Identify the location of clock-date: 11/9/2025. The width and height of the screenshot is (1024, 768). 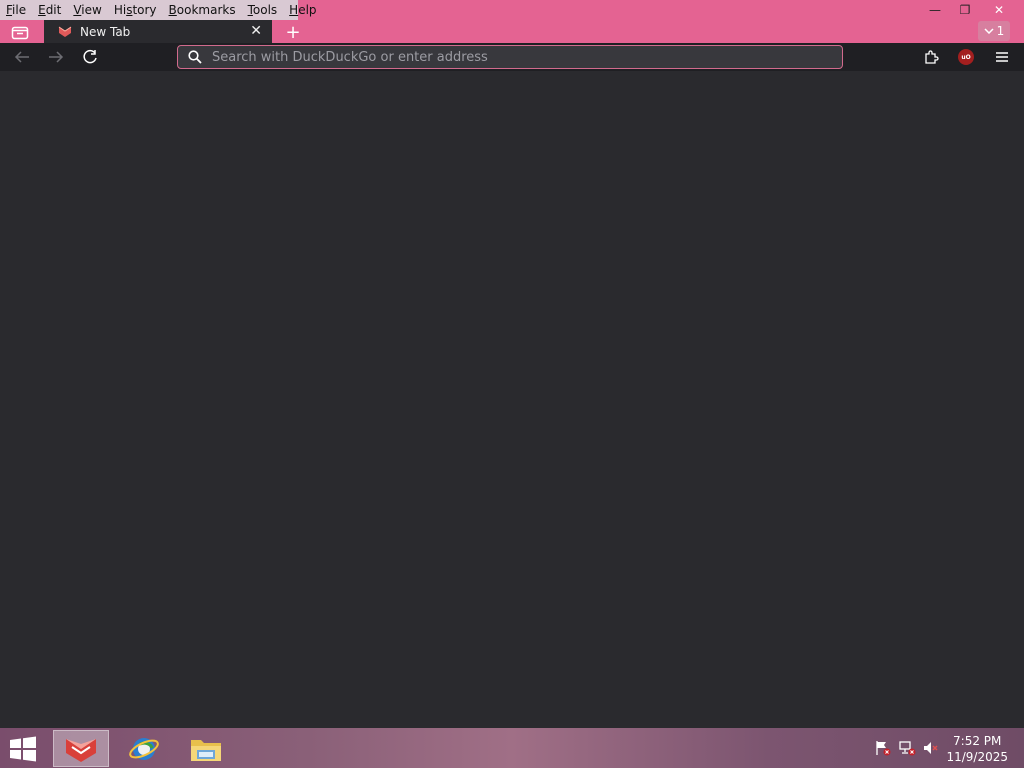
(977, 757).